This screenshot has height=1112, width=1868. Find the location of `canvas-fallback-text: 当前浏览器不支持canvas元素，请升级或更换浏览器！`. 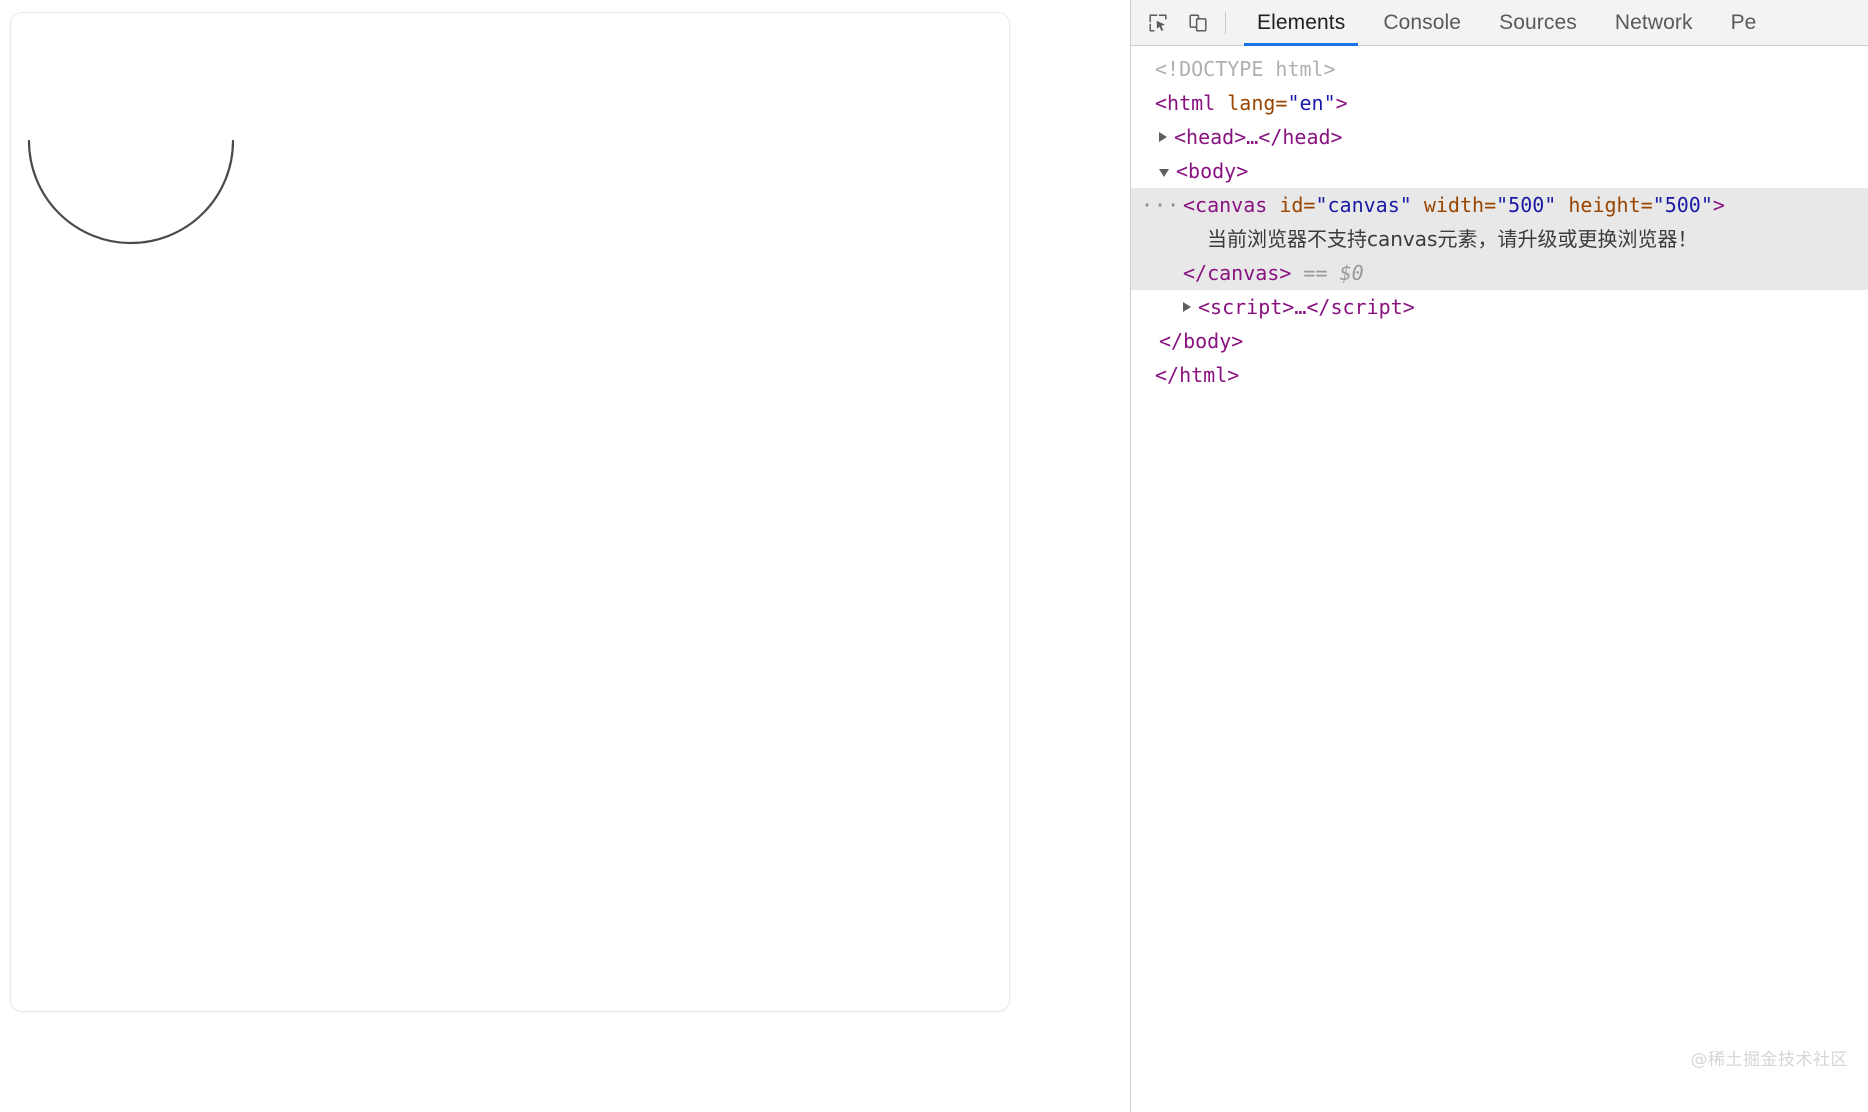

canvas-fallback-text: 当前浏览器不支持canvas元素，请升级或更换浏览器！ is located at coordinates (1452, 239).